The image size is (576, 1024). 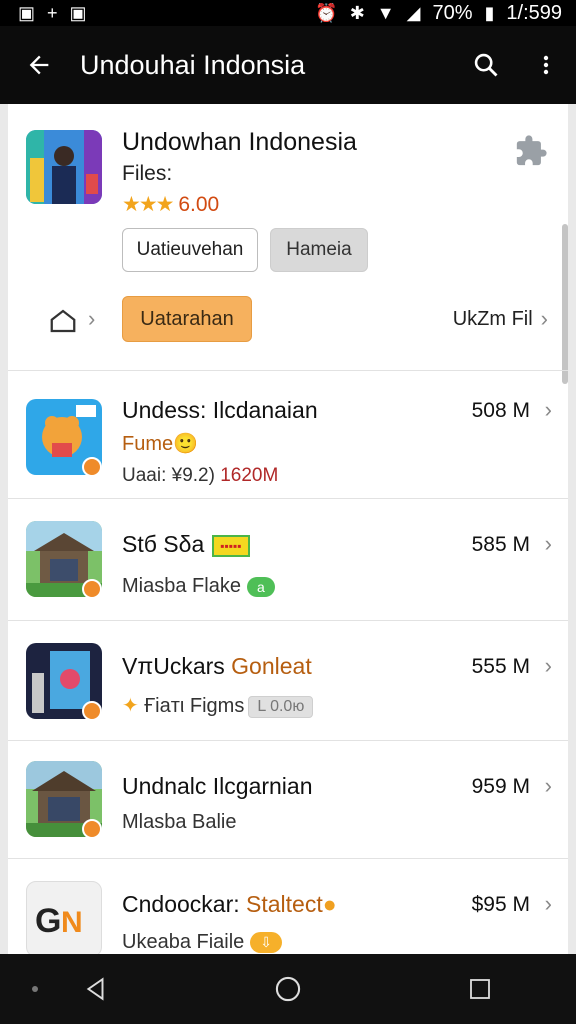 I want to click on image-icon: ▣, so click(x=78, y=13).